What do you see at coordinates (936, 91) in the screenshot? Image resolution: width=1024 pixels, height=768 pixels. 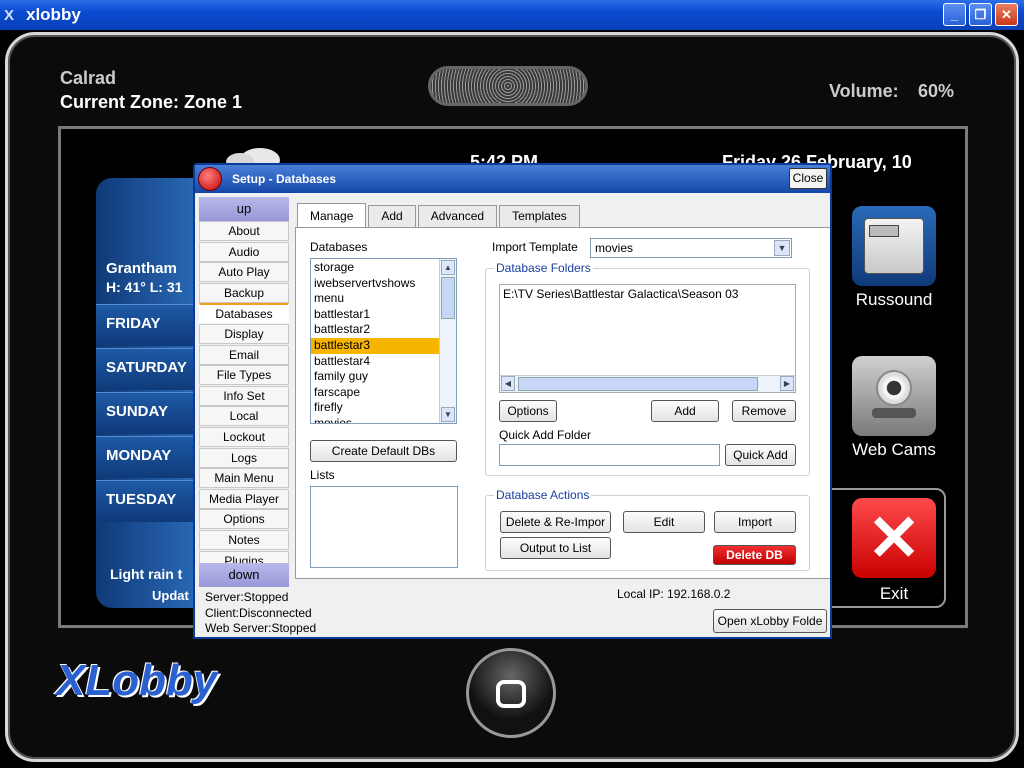 I see `volume-value: 60%` at bounding box center [936, 91].